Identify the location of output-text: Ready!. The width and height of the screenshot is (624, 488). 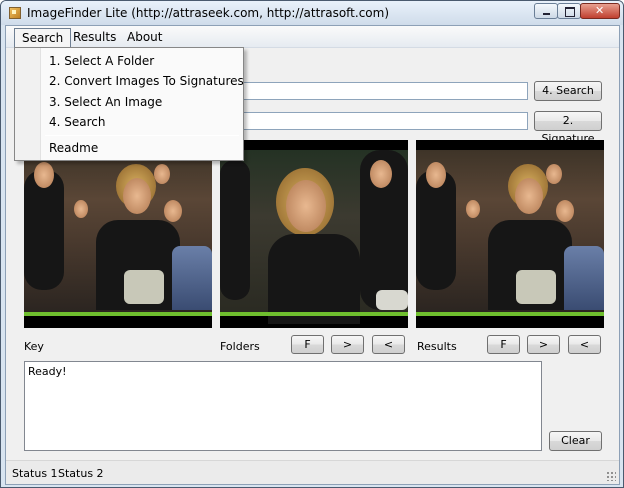
(47, 371).